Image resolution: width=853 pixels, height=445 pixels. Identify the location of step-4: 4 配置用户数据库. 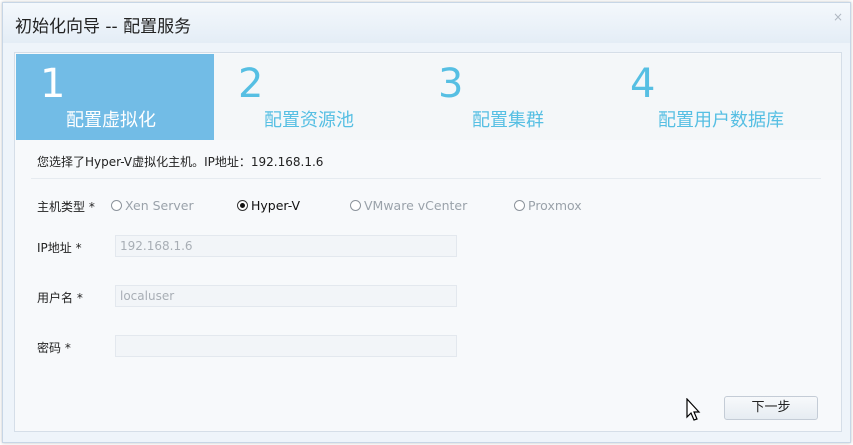
(727, 97).